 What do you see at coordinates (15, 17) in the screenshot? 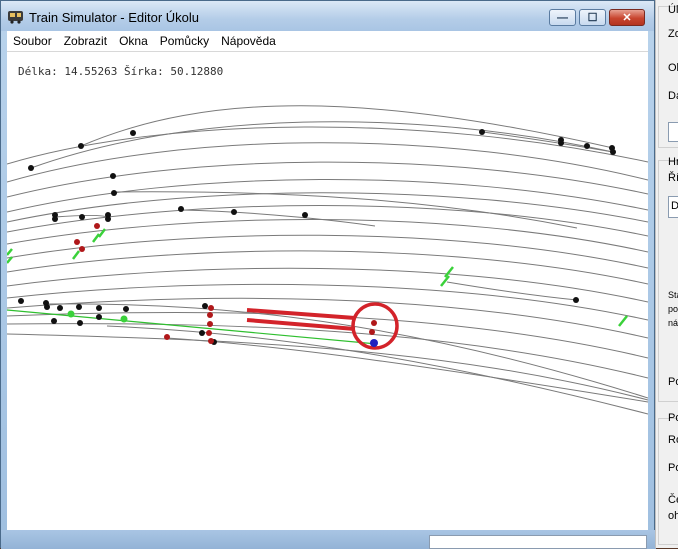
I see `train-app-icon` at bounding box center [15, 17].